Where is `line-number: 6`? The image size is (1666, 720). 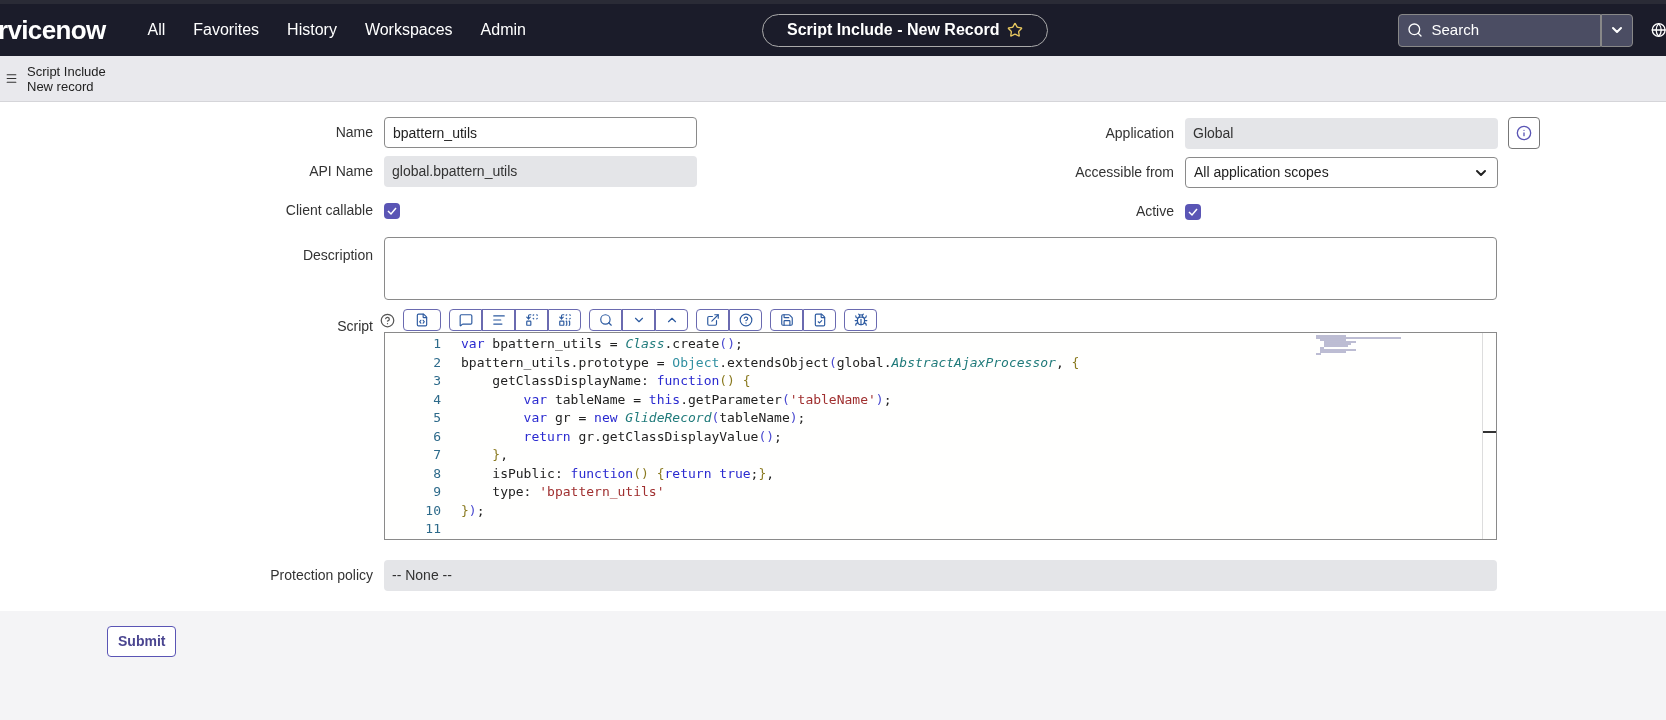 line-number: 6 is located at coordinates (437, 436).